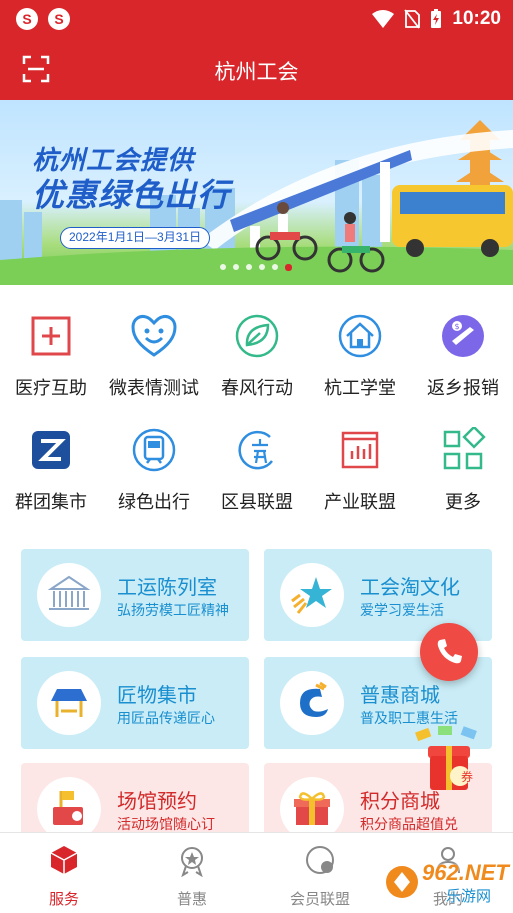  I want to click on coupon-gift-icon, so click(446, 758).